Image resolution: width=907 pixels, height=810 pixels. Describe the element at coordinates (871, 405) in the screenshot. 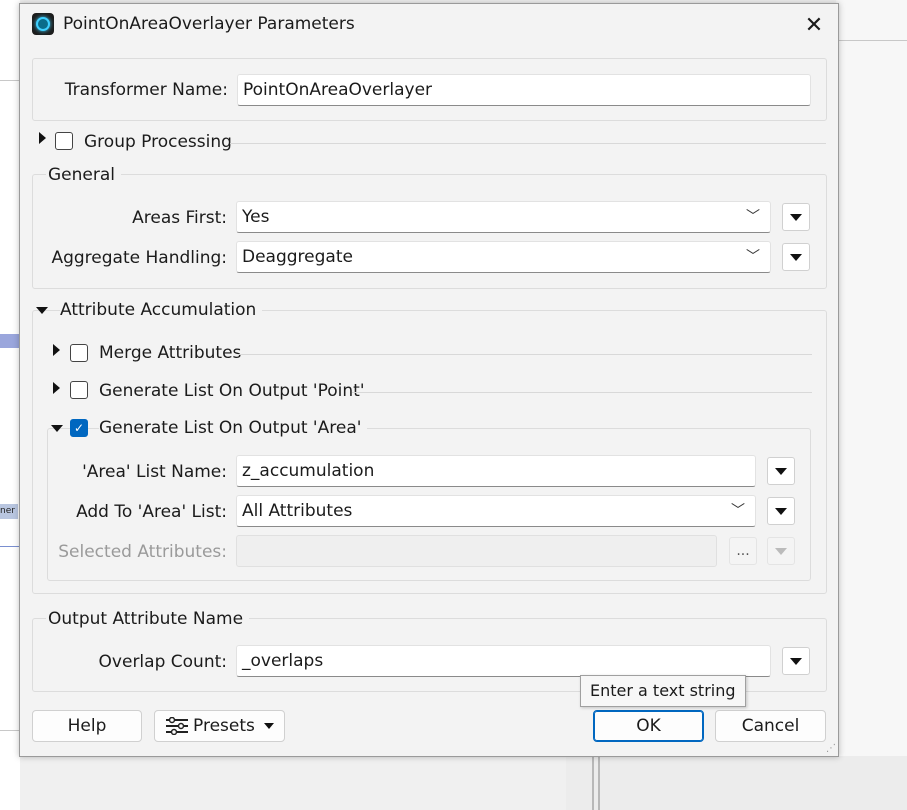

I see `background-panel-right` at that location.